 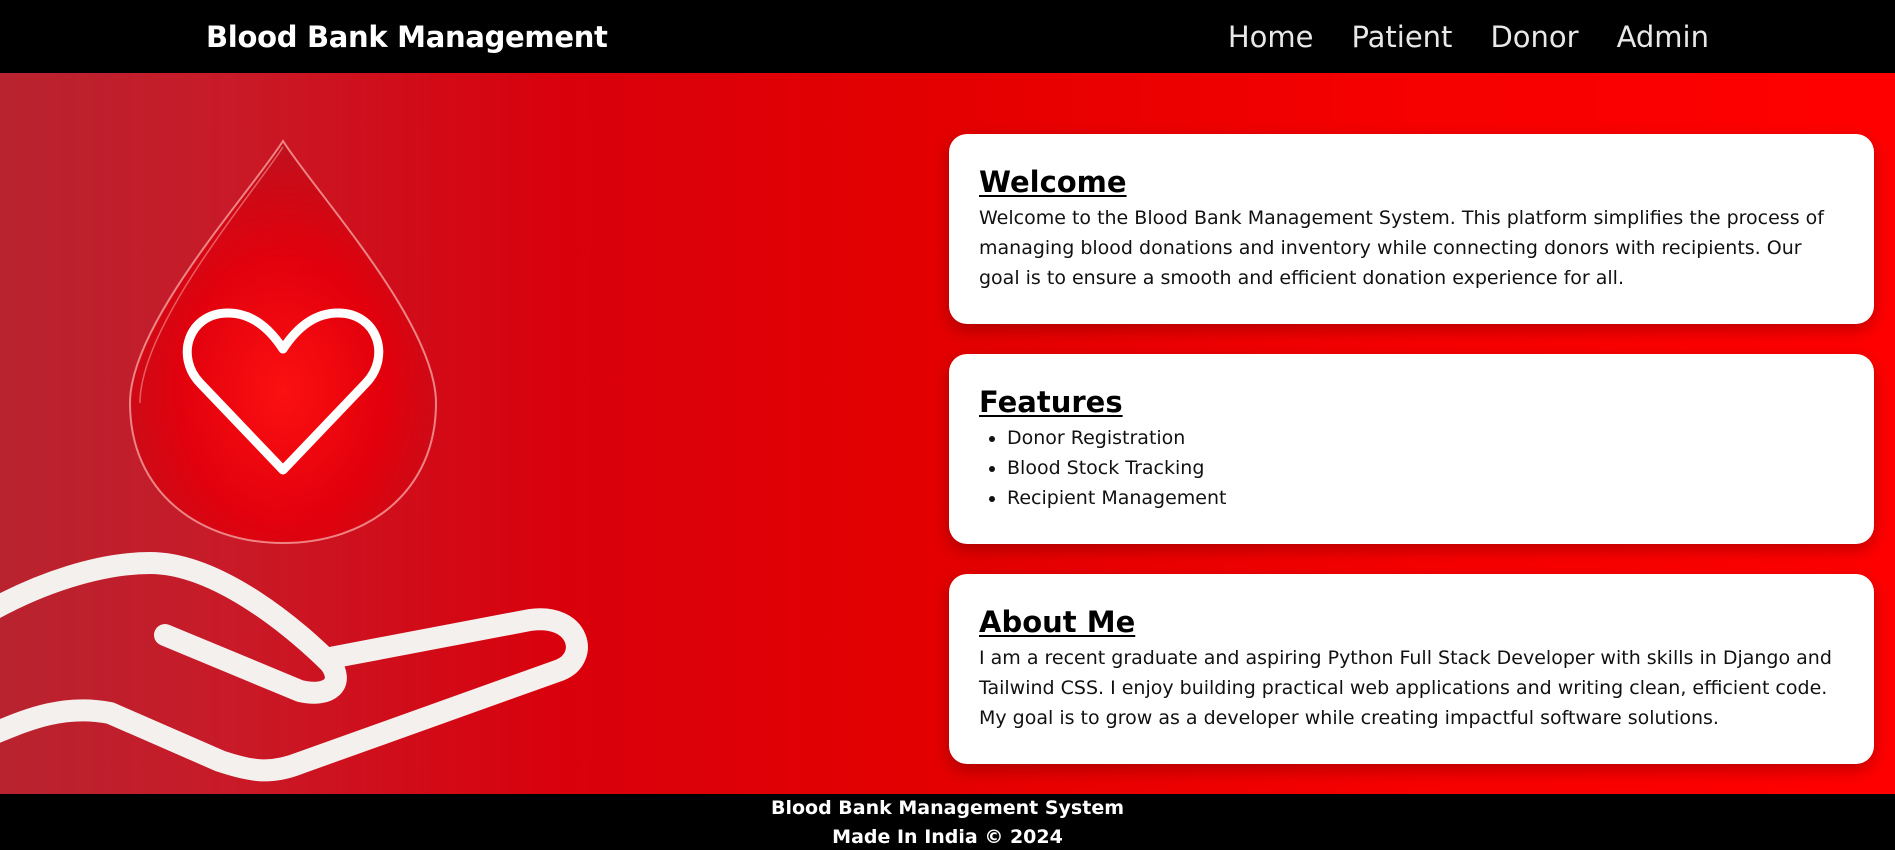 What do you see at coordinates (1425, 468) in the screenshot?
I see `feature-item-blood-stock-tracking: Blood Stock Tracking` at bounding box center [1425, 468].